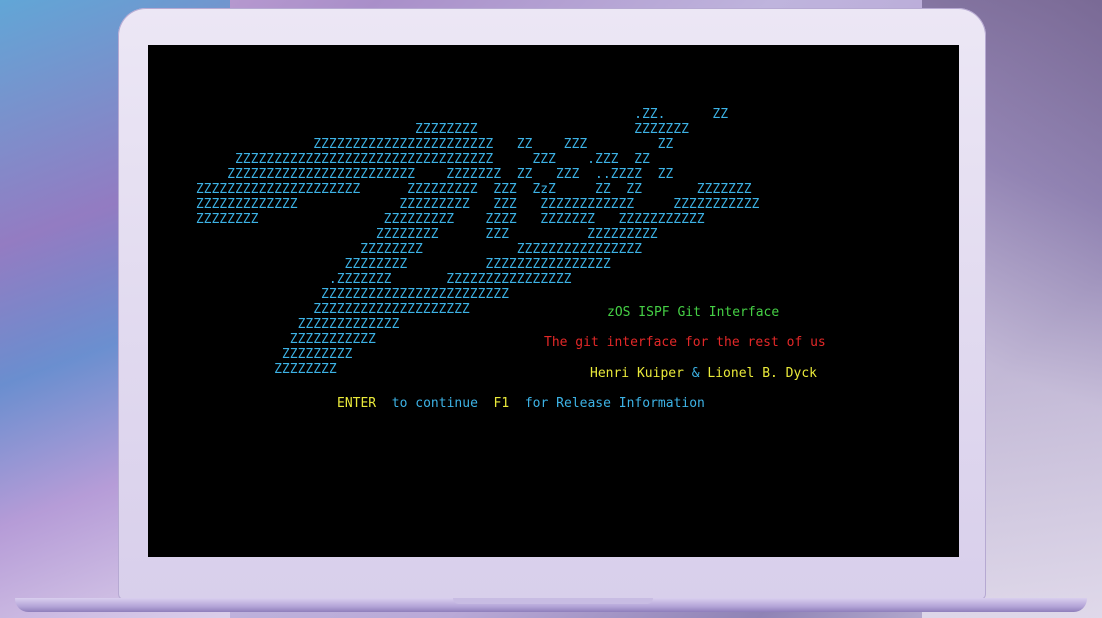  What do you see at coordinates (695, 373) in the screenshot?
I see `ampersand: &` at bounding box center [695, 373].